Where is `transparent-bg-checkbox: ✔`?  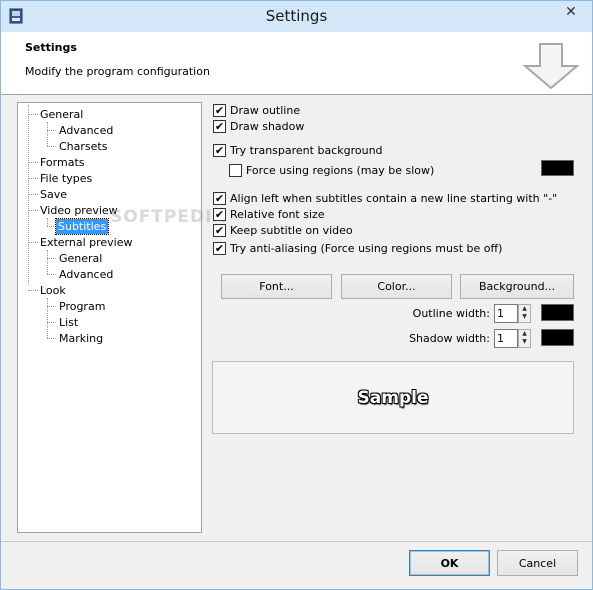
transparent-bg-checkbox: ✔ is located at coordinates (219, 150).